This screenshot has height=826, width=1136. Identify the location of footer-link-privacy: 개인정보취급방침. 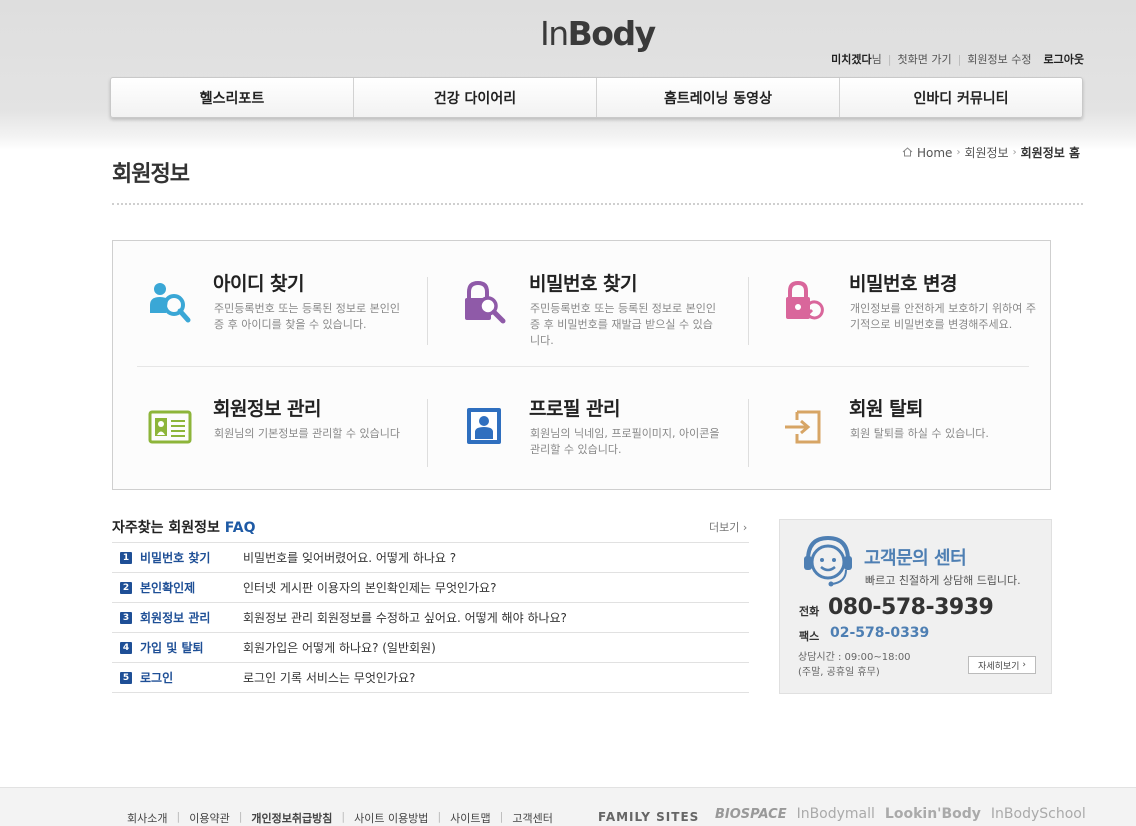
(291, 818).